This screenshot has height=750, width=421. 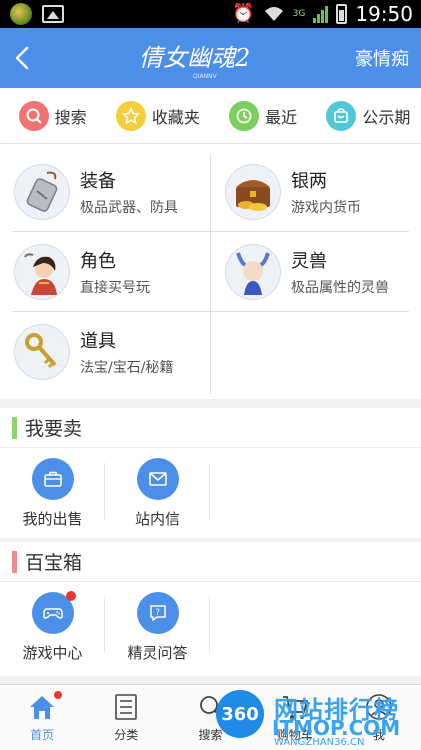 What do you see at coordinates (253, 272) in the screenshot?
I see `pet-portrait-icon` at bounding box center [253, 272].